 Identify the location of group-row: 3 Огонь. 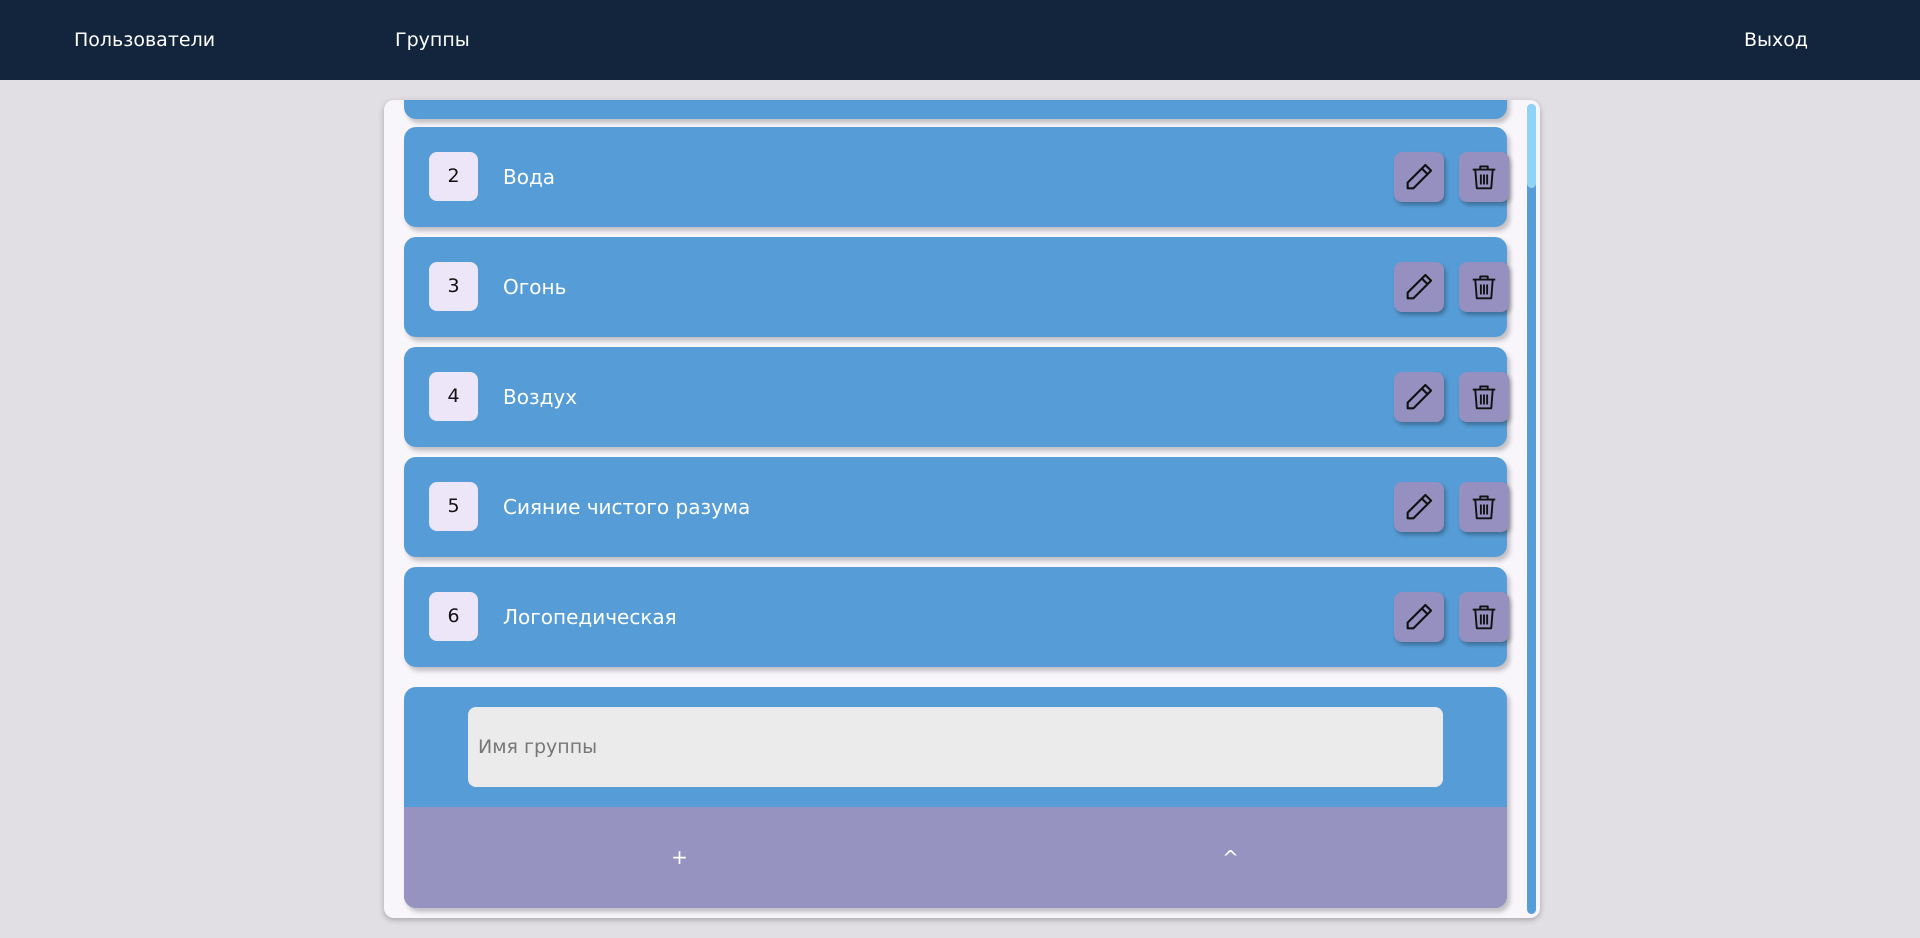
(956, 287).